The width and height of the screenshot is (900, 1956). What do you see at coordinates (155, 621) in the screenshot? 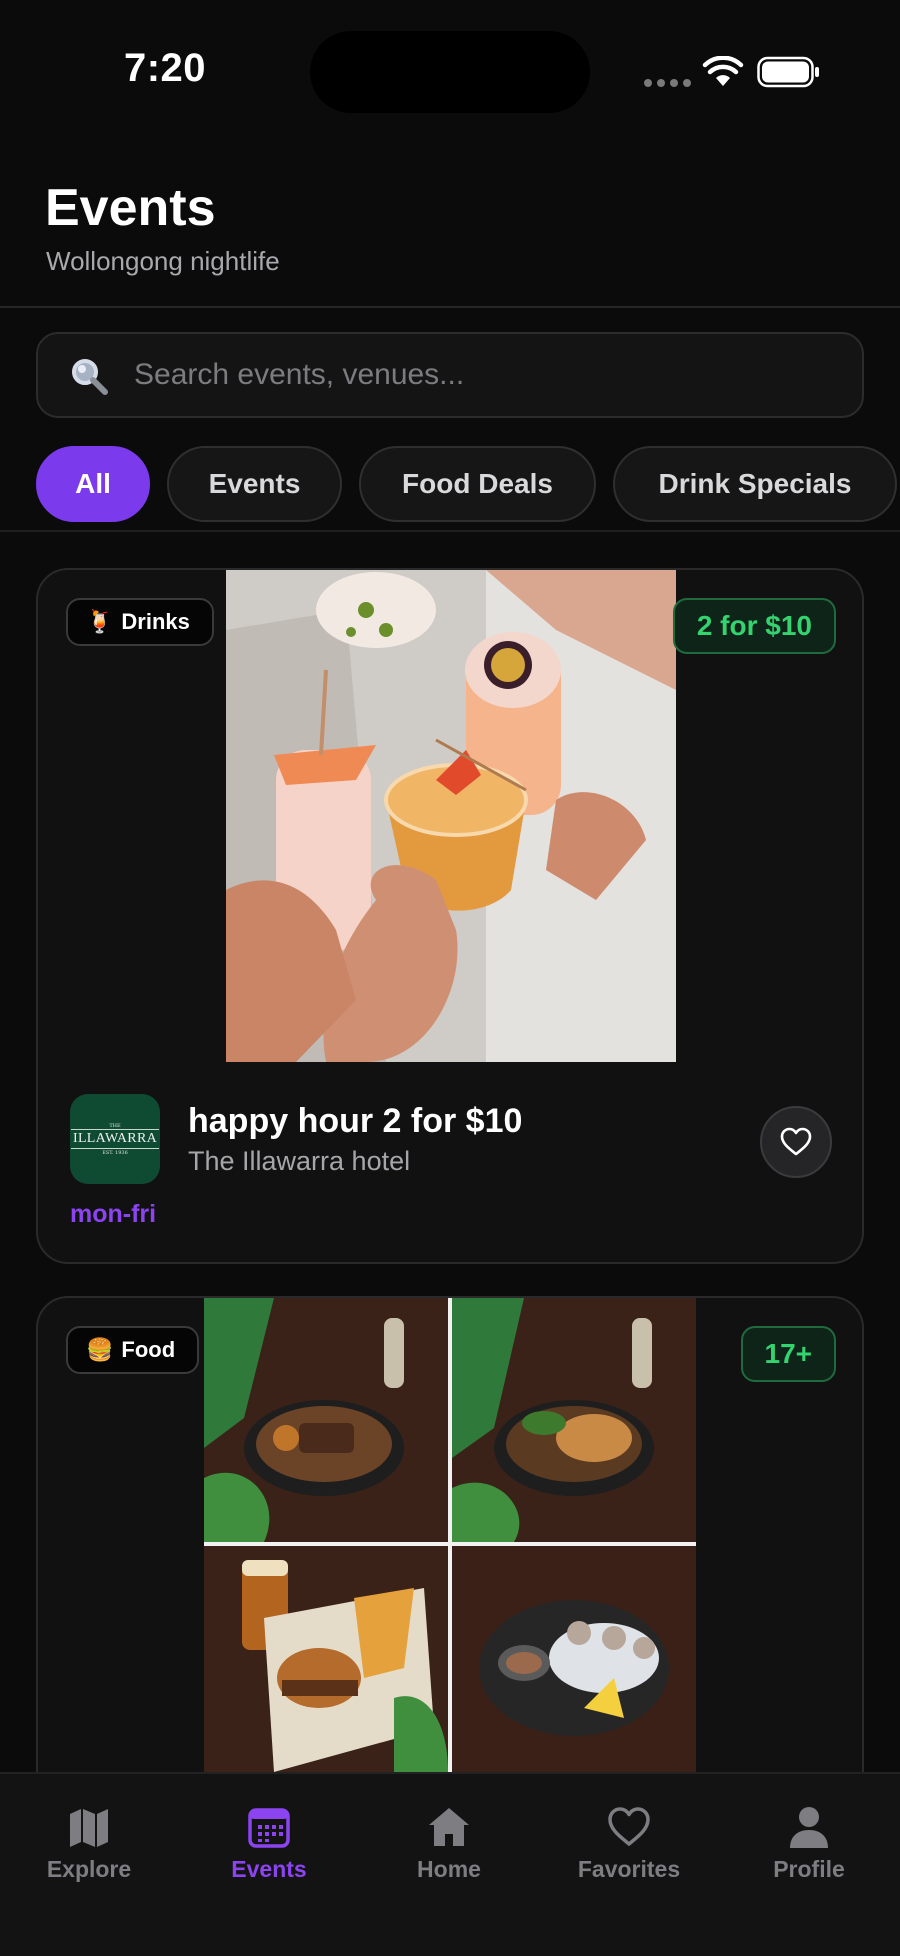
I see `category-label: Drinks` at bounding box center [155, 621].